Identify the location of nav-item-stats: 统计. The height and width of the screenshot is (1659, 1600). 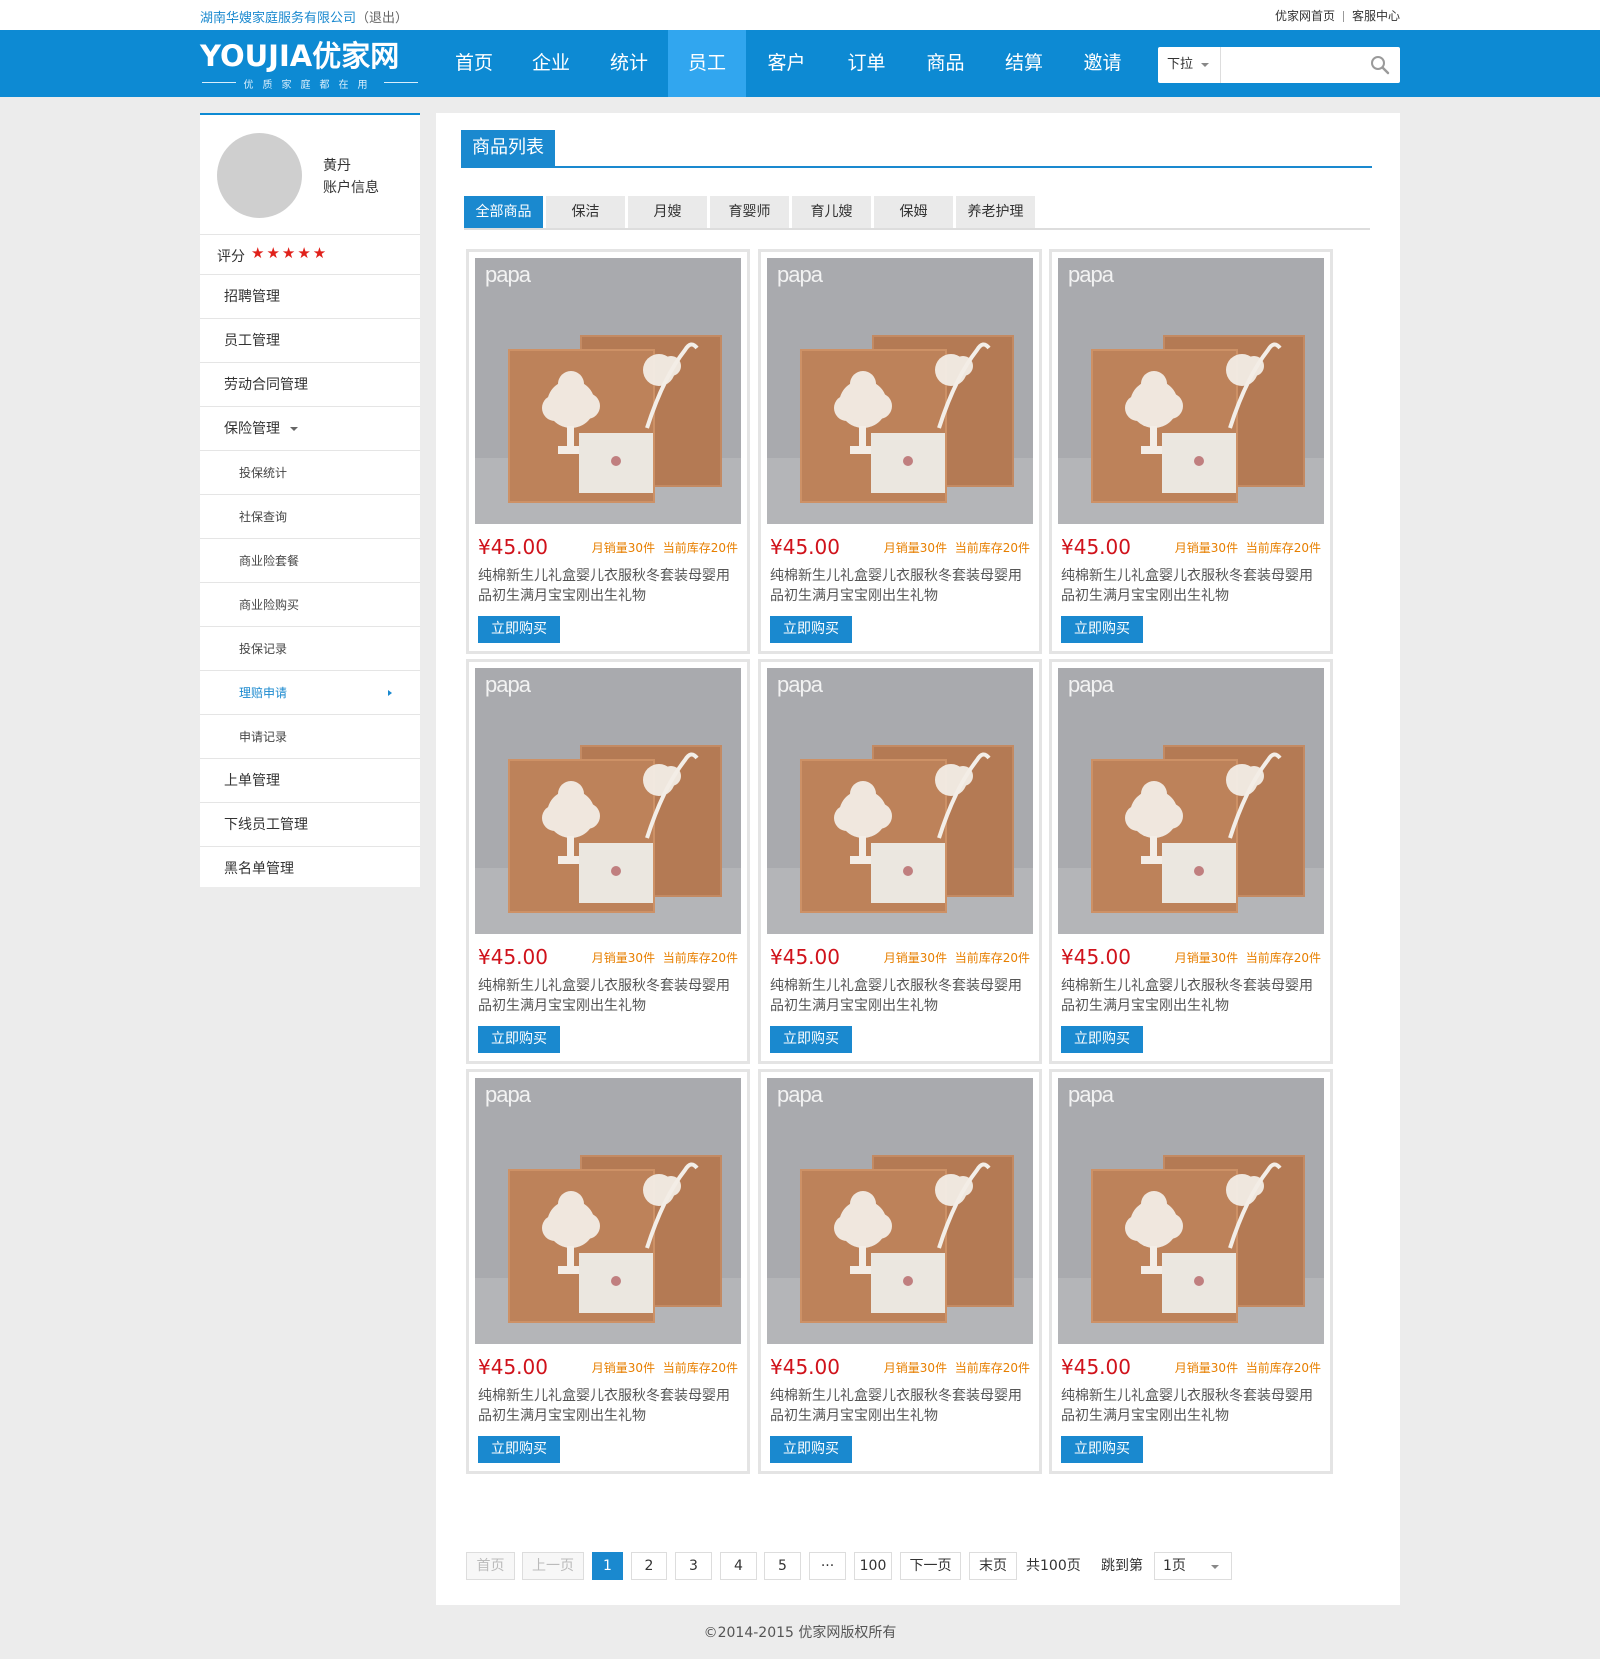
(629, 63).